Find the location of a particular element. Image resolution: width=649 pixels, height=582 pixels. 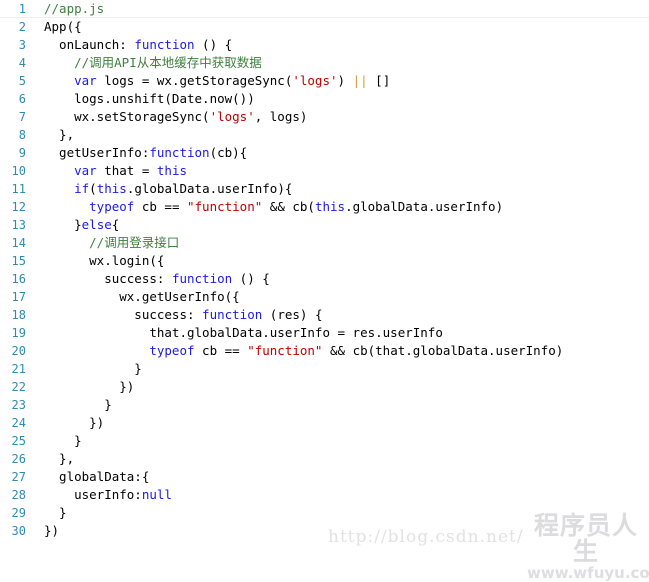

code-token-keyword: null is located at coordinates (156, 494).